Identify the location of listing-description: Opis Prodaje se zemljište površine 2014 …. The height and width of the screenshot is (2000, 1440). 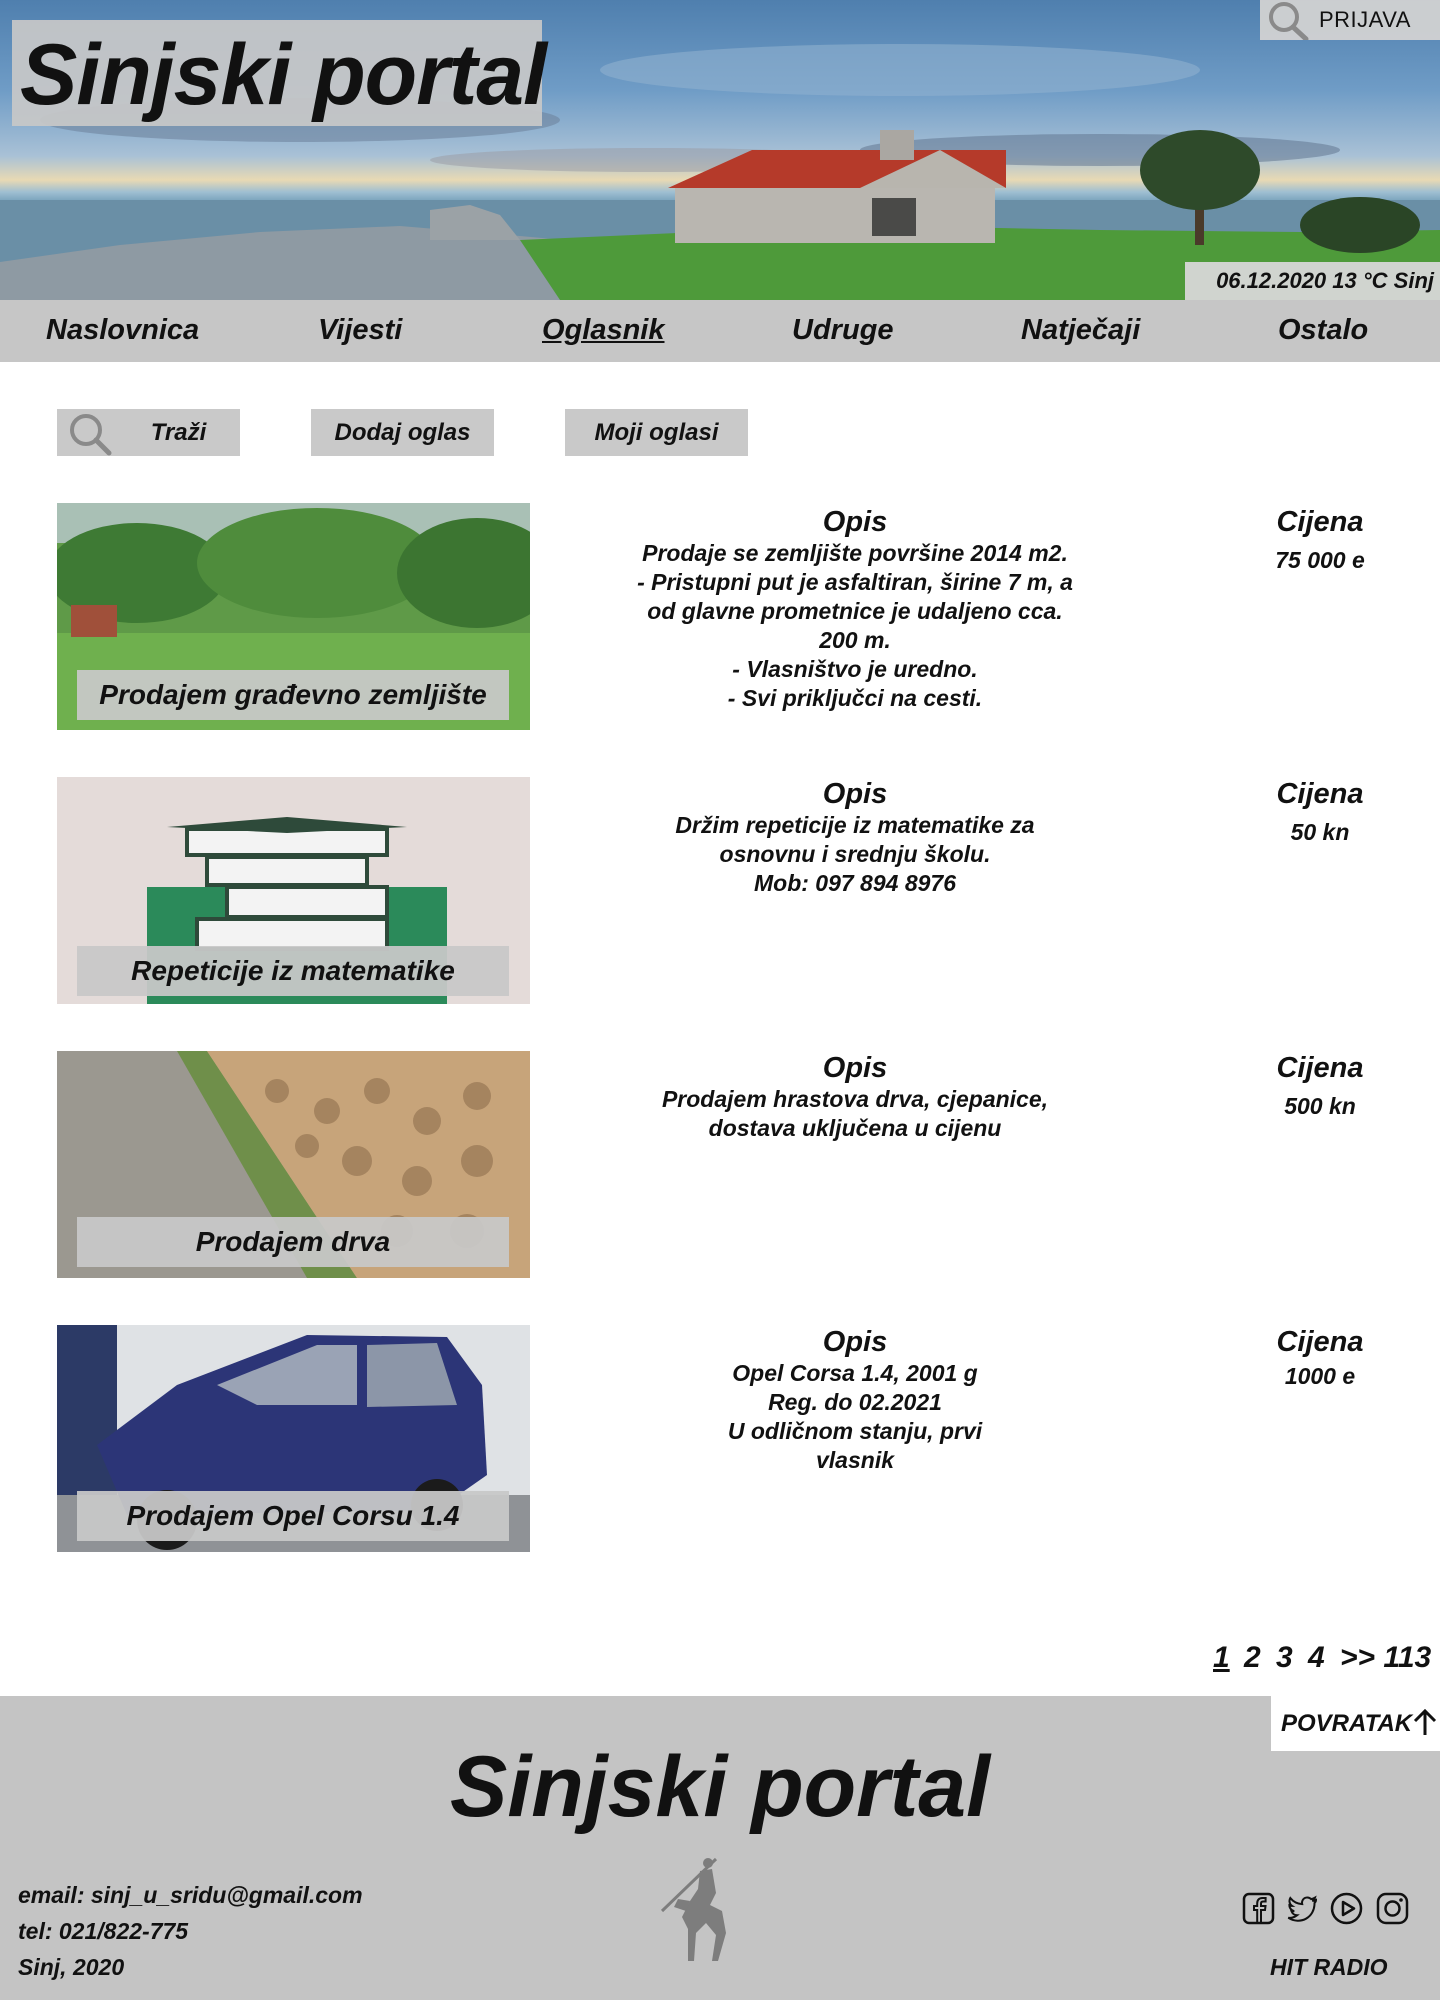
(855, 609).